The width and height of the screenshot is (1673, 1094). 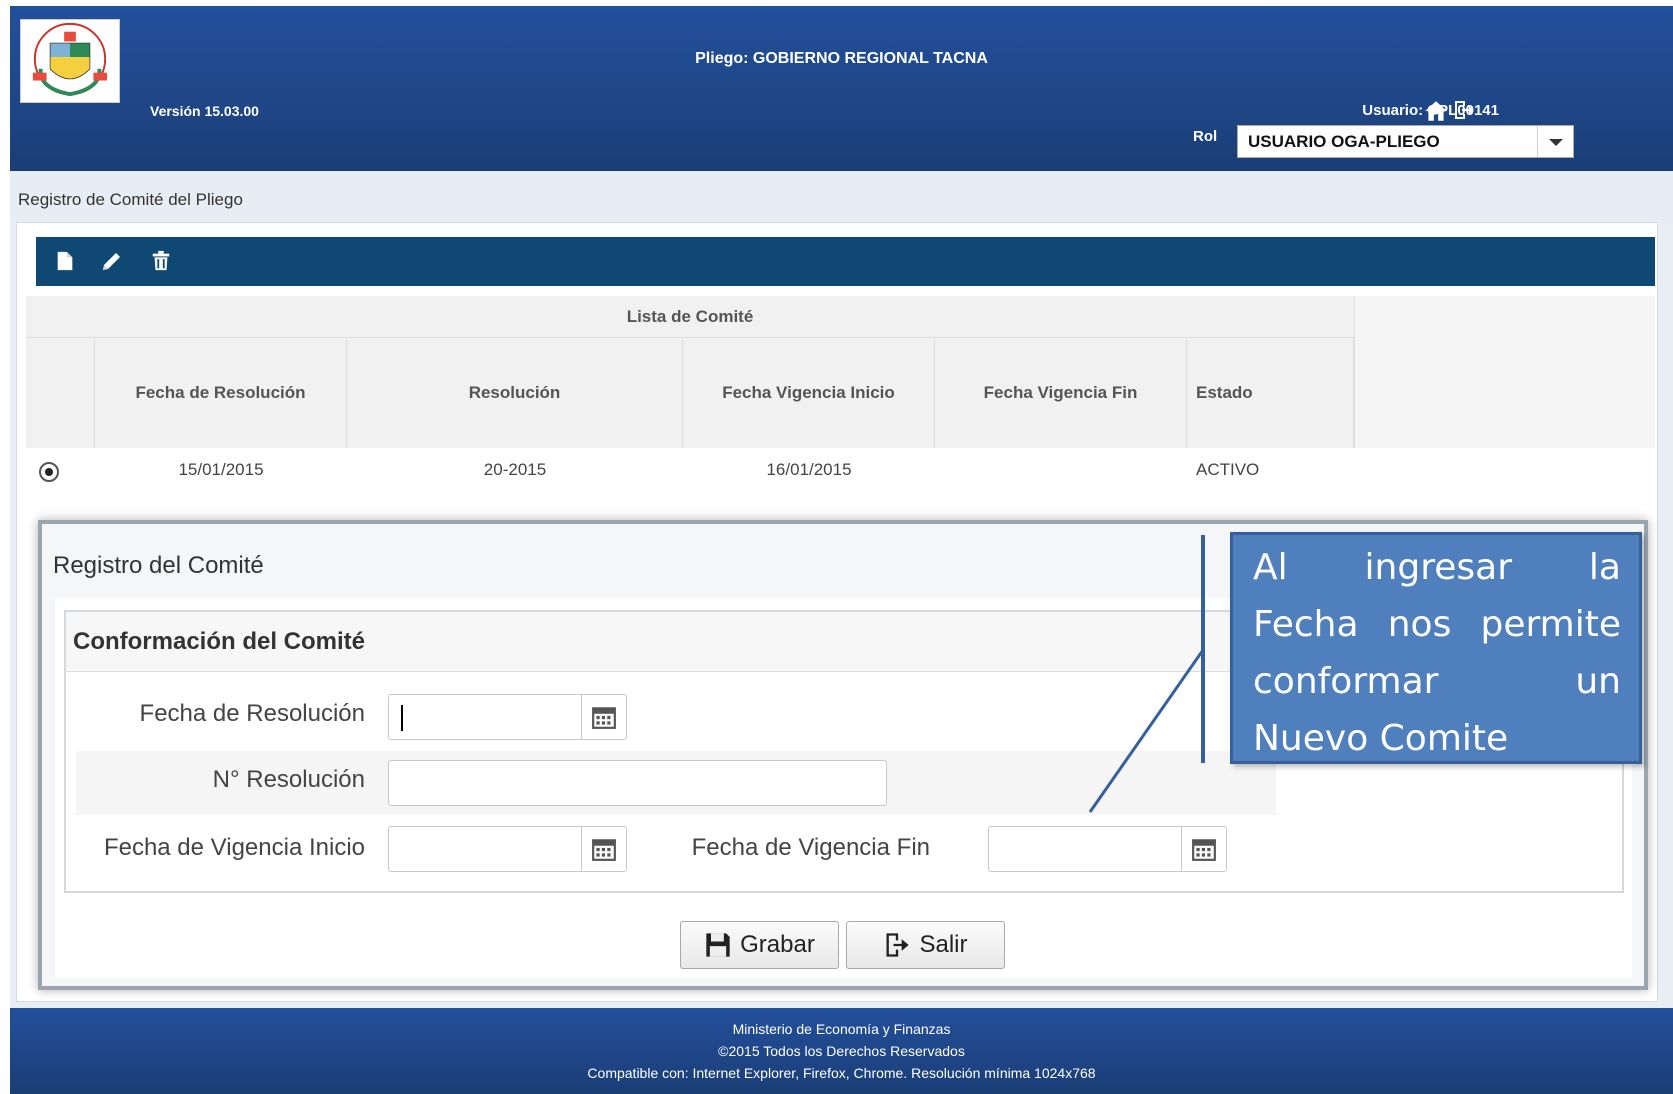 What do you see at coordinates (60, 393) in the screenshot?
I see `grid-select-column` at bounding box center [60, 393].